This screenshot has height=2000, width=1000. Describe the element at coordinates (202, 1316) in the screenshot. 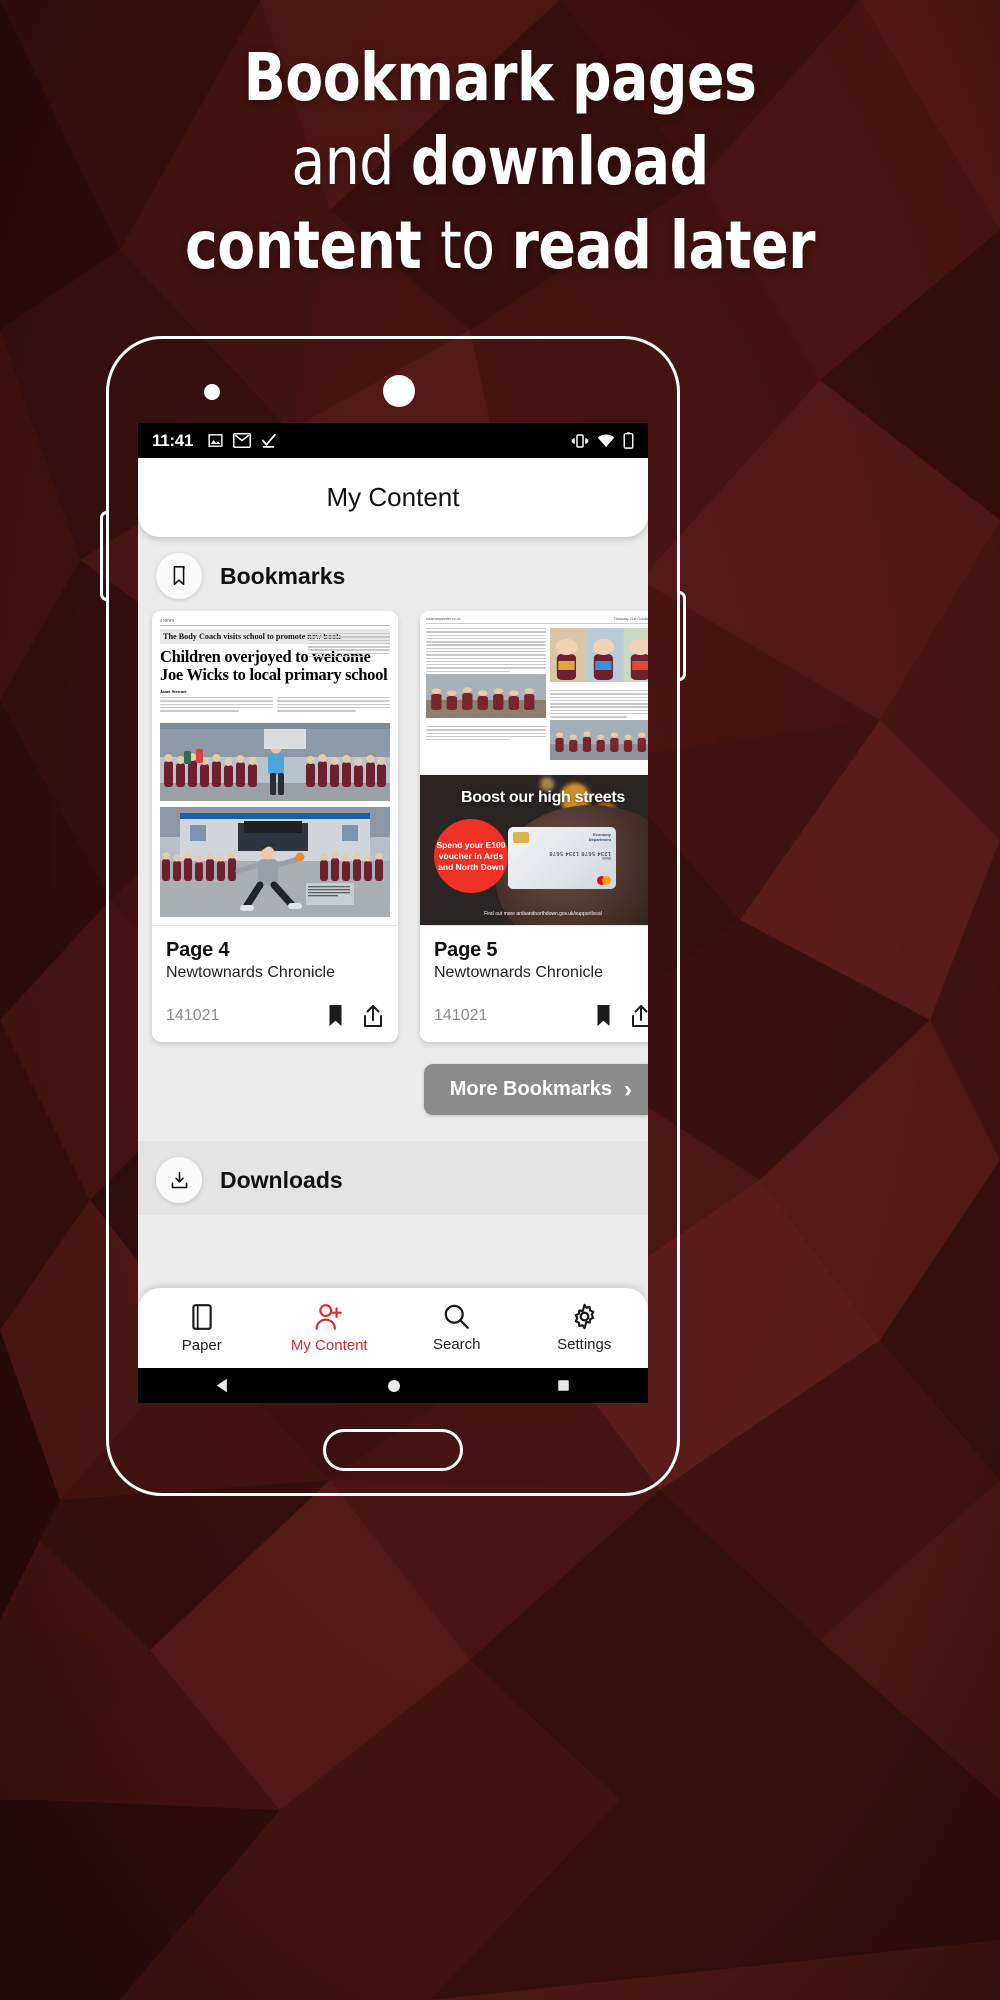

I see `paper-icon` at that location.